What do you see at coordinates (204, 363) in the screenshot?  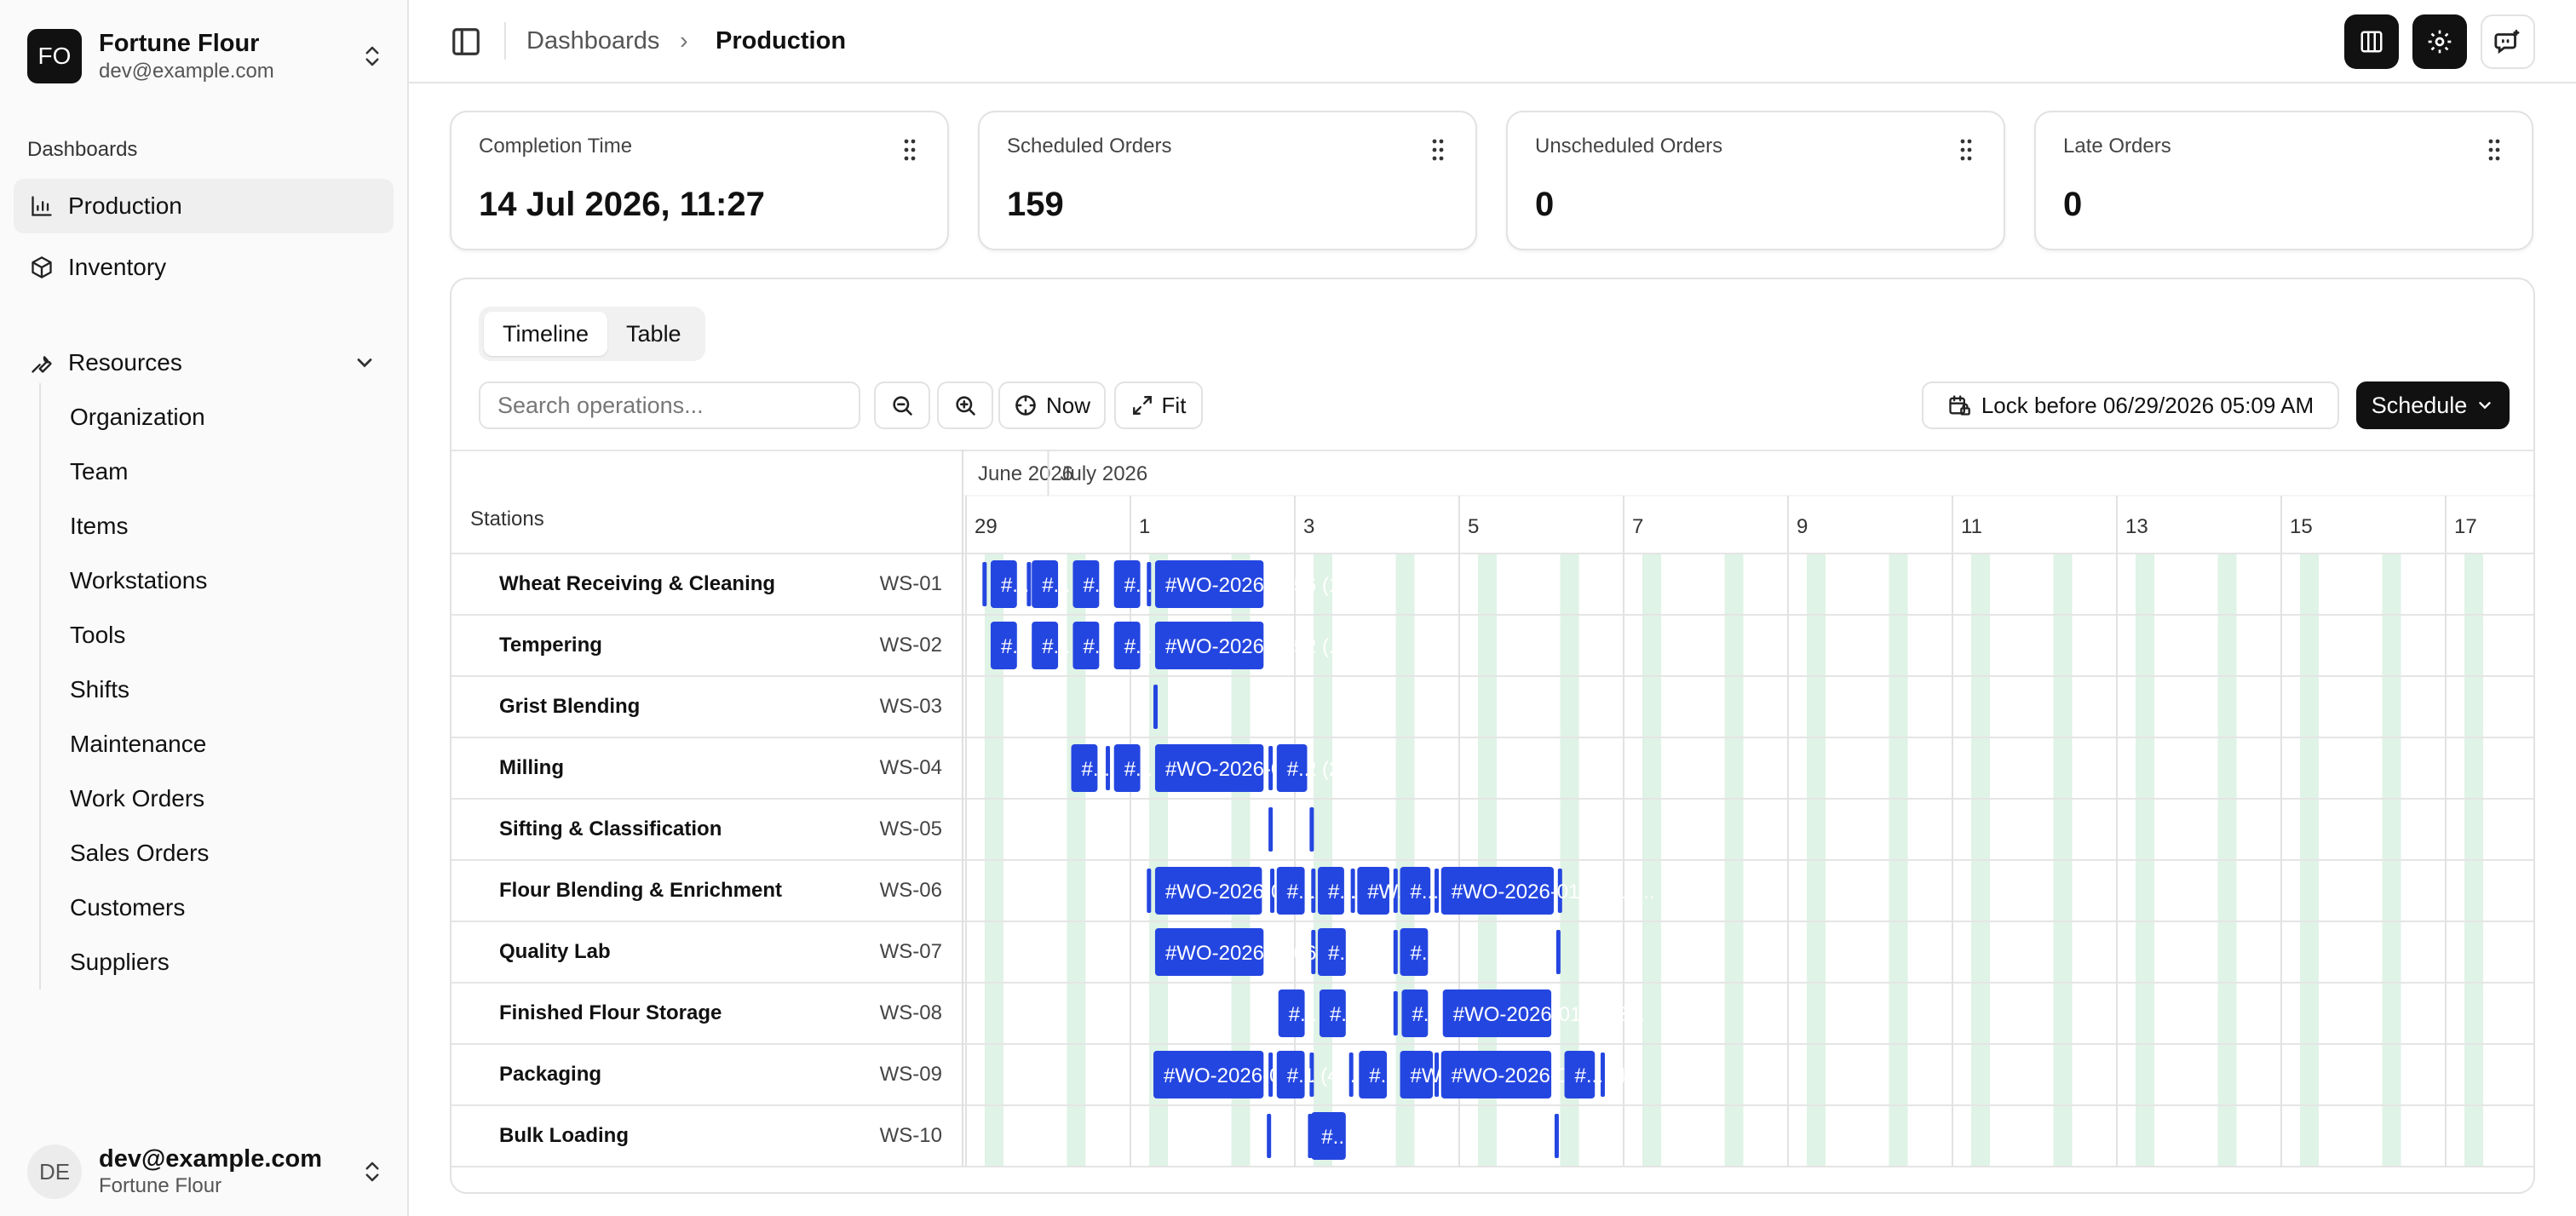 I see `sidebar-item-resources: Resources` at bounding box center [204, 363].